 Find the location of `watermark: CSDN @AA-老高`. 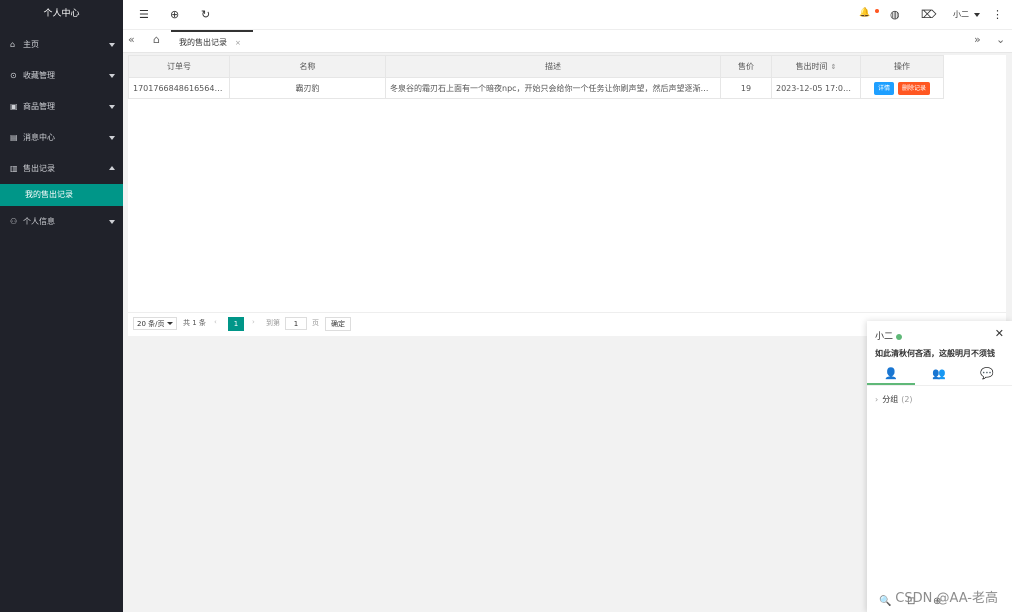

watermark: CSDN @AA-老高 is located at coordinates (946, 598).